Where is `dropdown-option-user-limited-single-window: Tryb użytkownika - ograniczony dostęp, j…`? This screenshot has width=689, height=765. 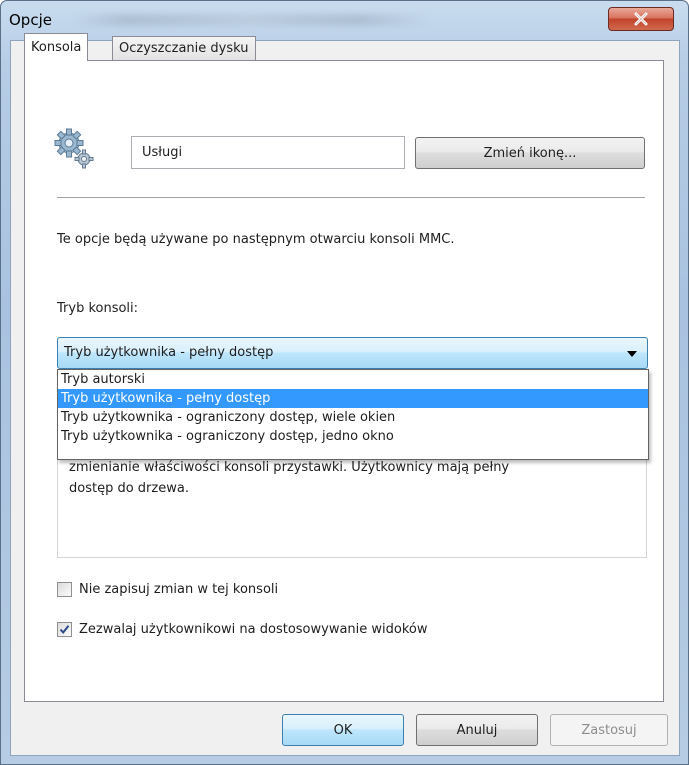 dropdown-option-user-limited-single-window: Tryb użytkownika - ograniczony dostęp, j… is located at coordinates (353, 436).